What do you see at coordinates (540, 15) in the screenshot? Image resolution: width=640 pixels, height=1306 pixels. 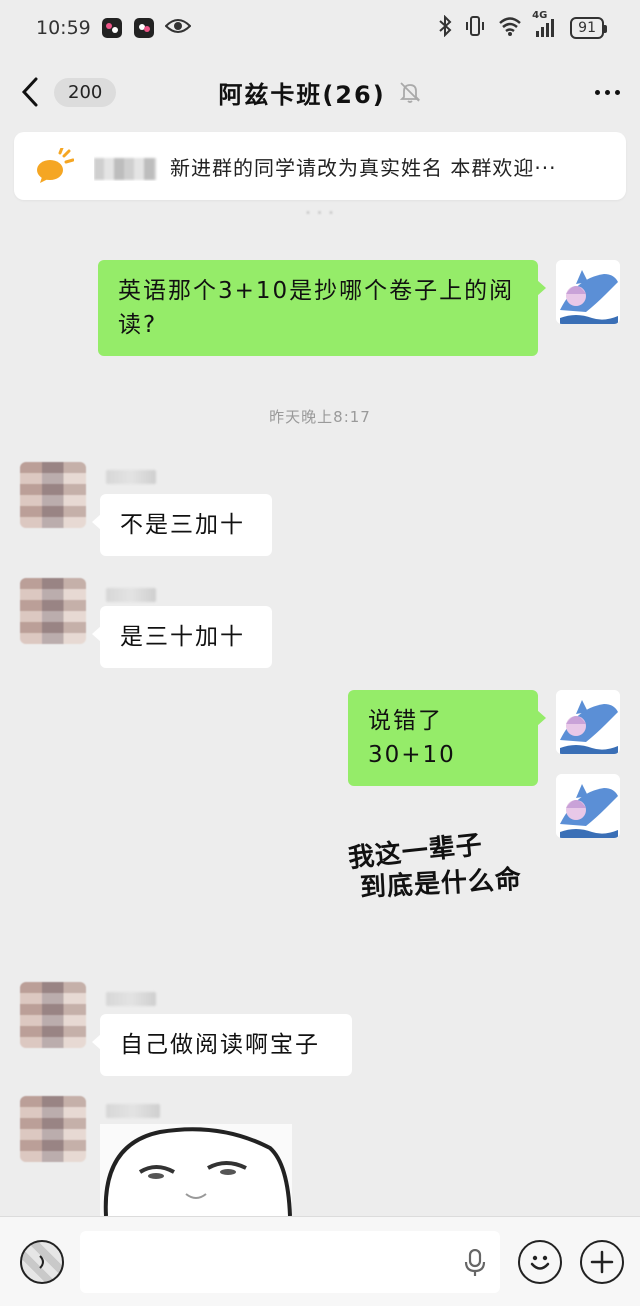 I see `network-type: 4G` at bounding box center [540, 15].